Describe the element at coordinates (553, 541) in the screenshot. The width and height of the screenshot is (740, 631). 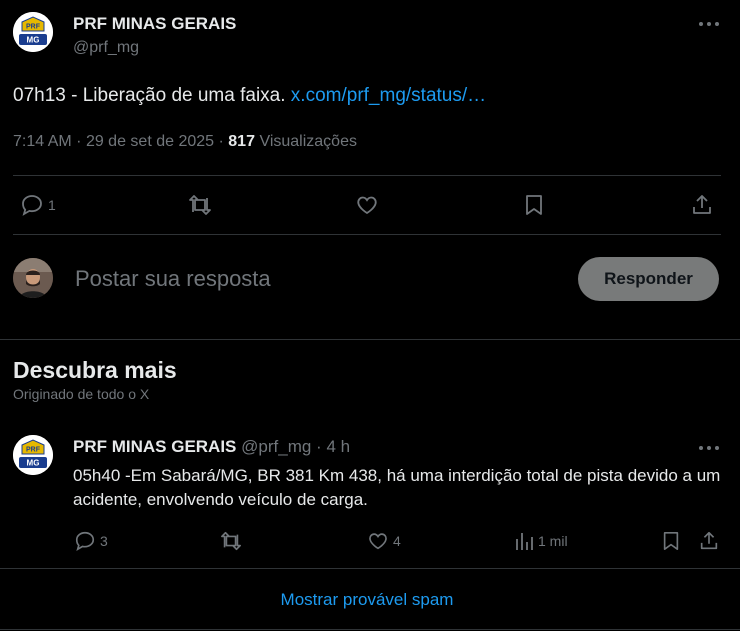
I see `related-views-count: 1 mil` at that location.